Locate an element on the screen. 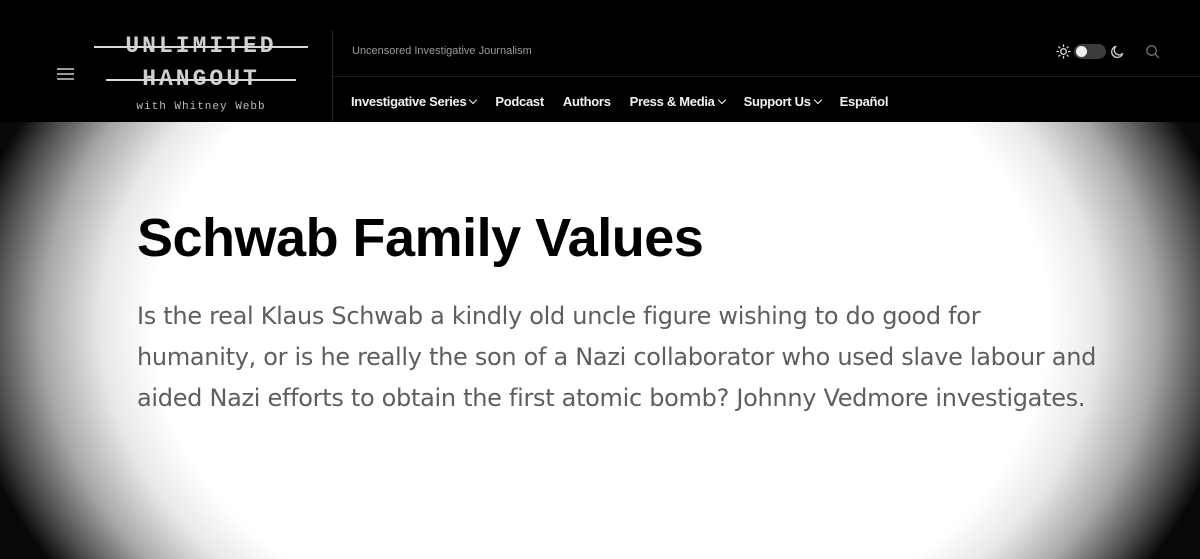 Image resolution: width=1200 pixels, height=559 pixels. theme-toggle is located at coordinates (1090, 51).